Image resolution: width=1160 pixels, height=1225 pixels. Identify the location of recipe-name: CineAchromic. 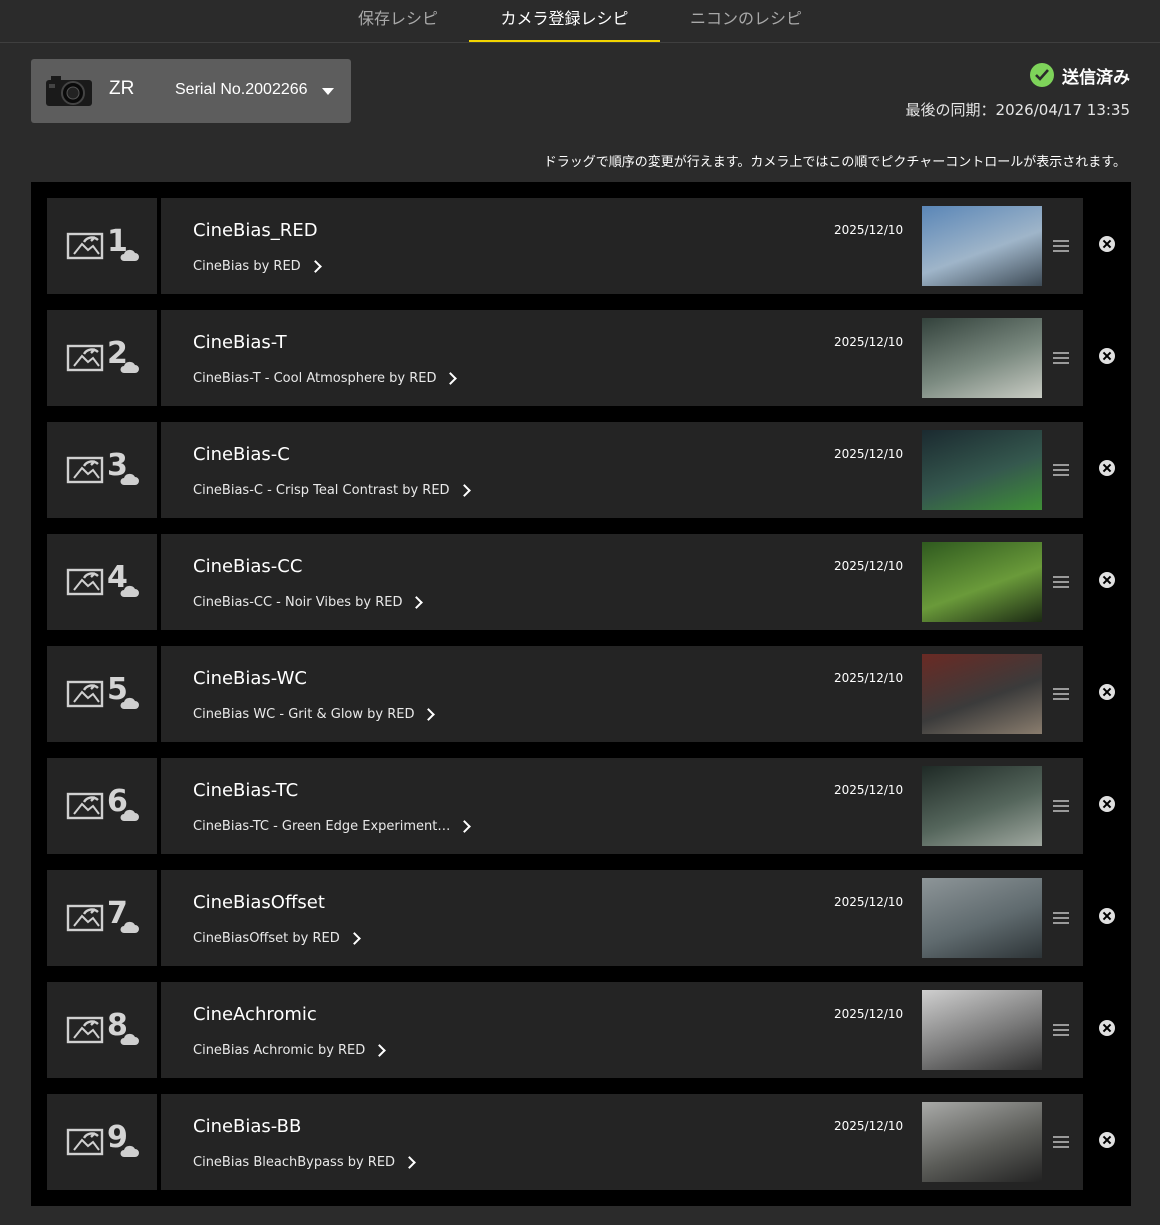
(255, 1014).